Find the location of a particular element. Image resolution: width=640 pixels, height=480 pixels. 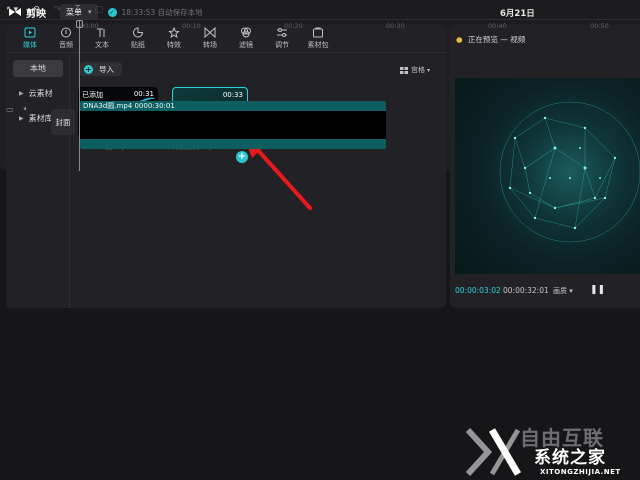

view-mode-label: 宫格 is located at coordinates (418, 70).